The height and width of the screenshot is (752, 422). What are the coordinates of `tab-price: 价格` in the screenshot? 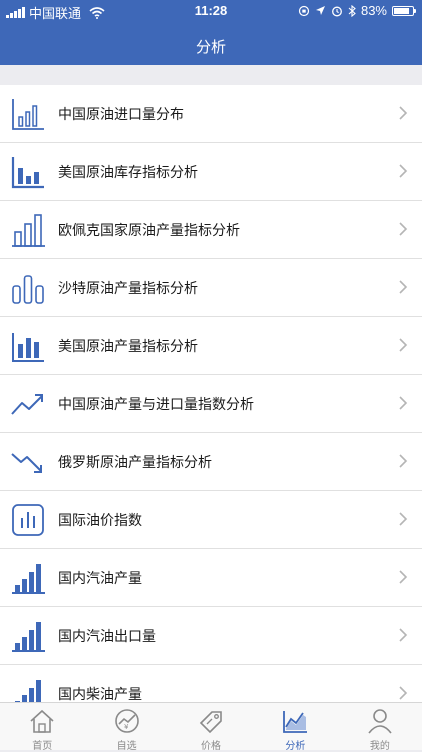 It's located at (211, 727).